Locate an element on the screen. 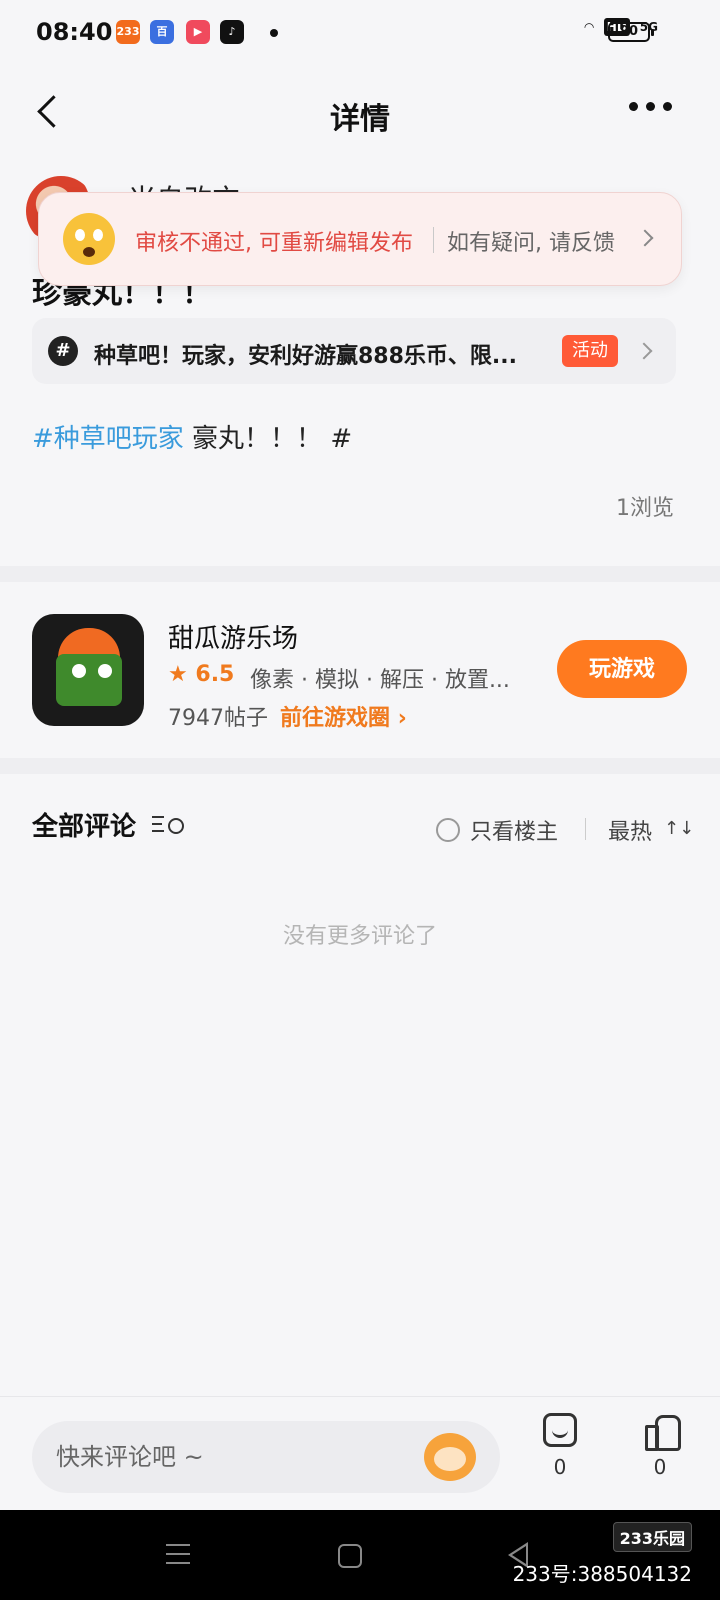 The width and height of the screenshot is (720, 1600). video-app-icon: ▶ is located at coordinates (198, 32).